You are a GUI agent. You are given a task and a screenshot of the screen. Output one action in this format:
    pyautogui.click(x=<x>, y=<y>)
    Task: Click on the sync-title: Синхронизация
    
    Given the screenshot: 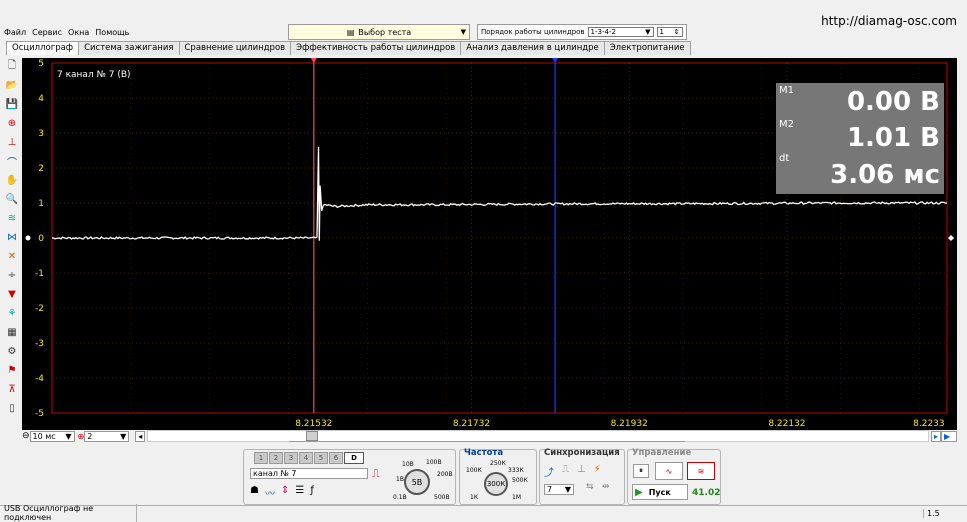 What is the action you would take?
    pyautogui.click(x=582, y=453)
    